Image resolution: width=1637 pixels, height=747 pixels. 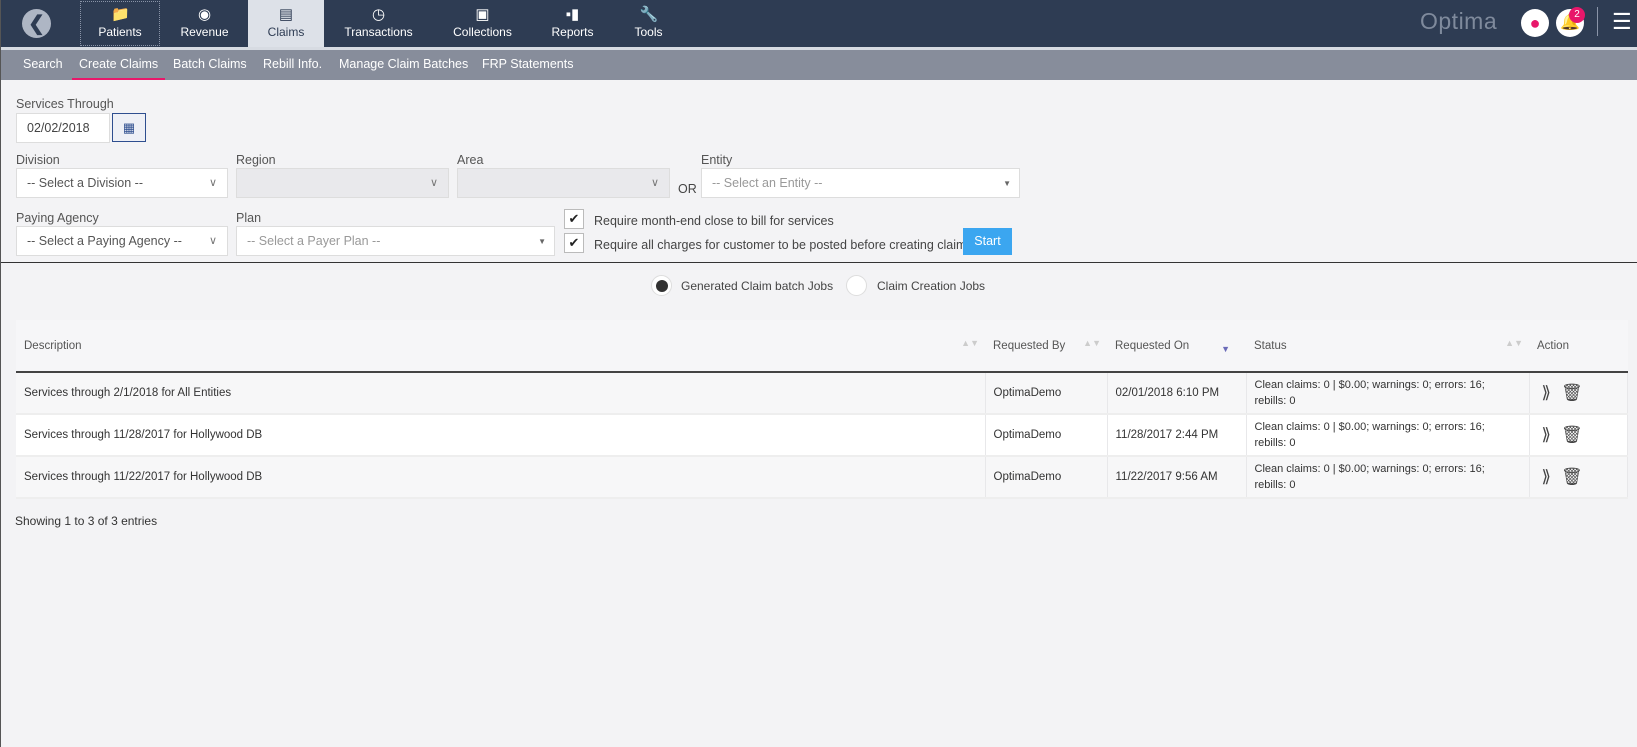 I want to click on services-through-label: Services Through, so click(x=65, y=104).